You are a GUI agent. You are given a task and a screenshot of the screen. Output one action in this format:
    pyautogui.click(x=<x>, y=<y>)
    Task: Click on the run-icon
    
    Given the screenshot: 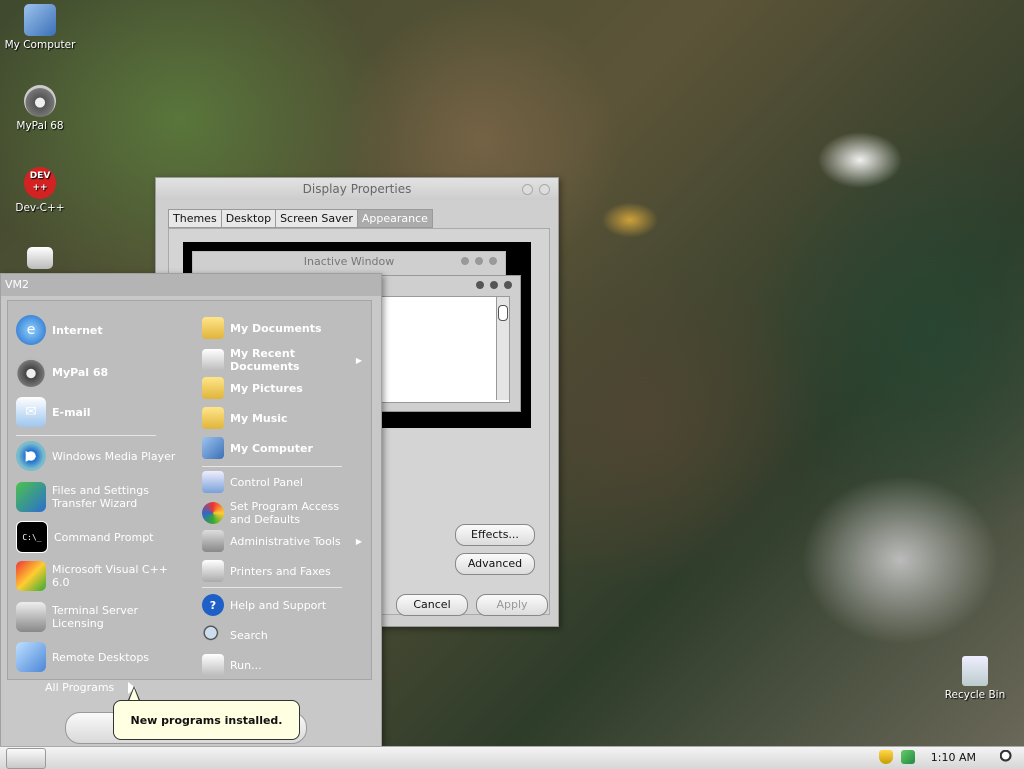 What is the action you would take?
    pyautogui.click(x=213, y=665)
    